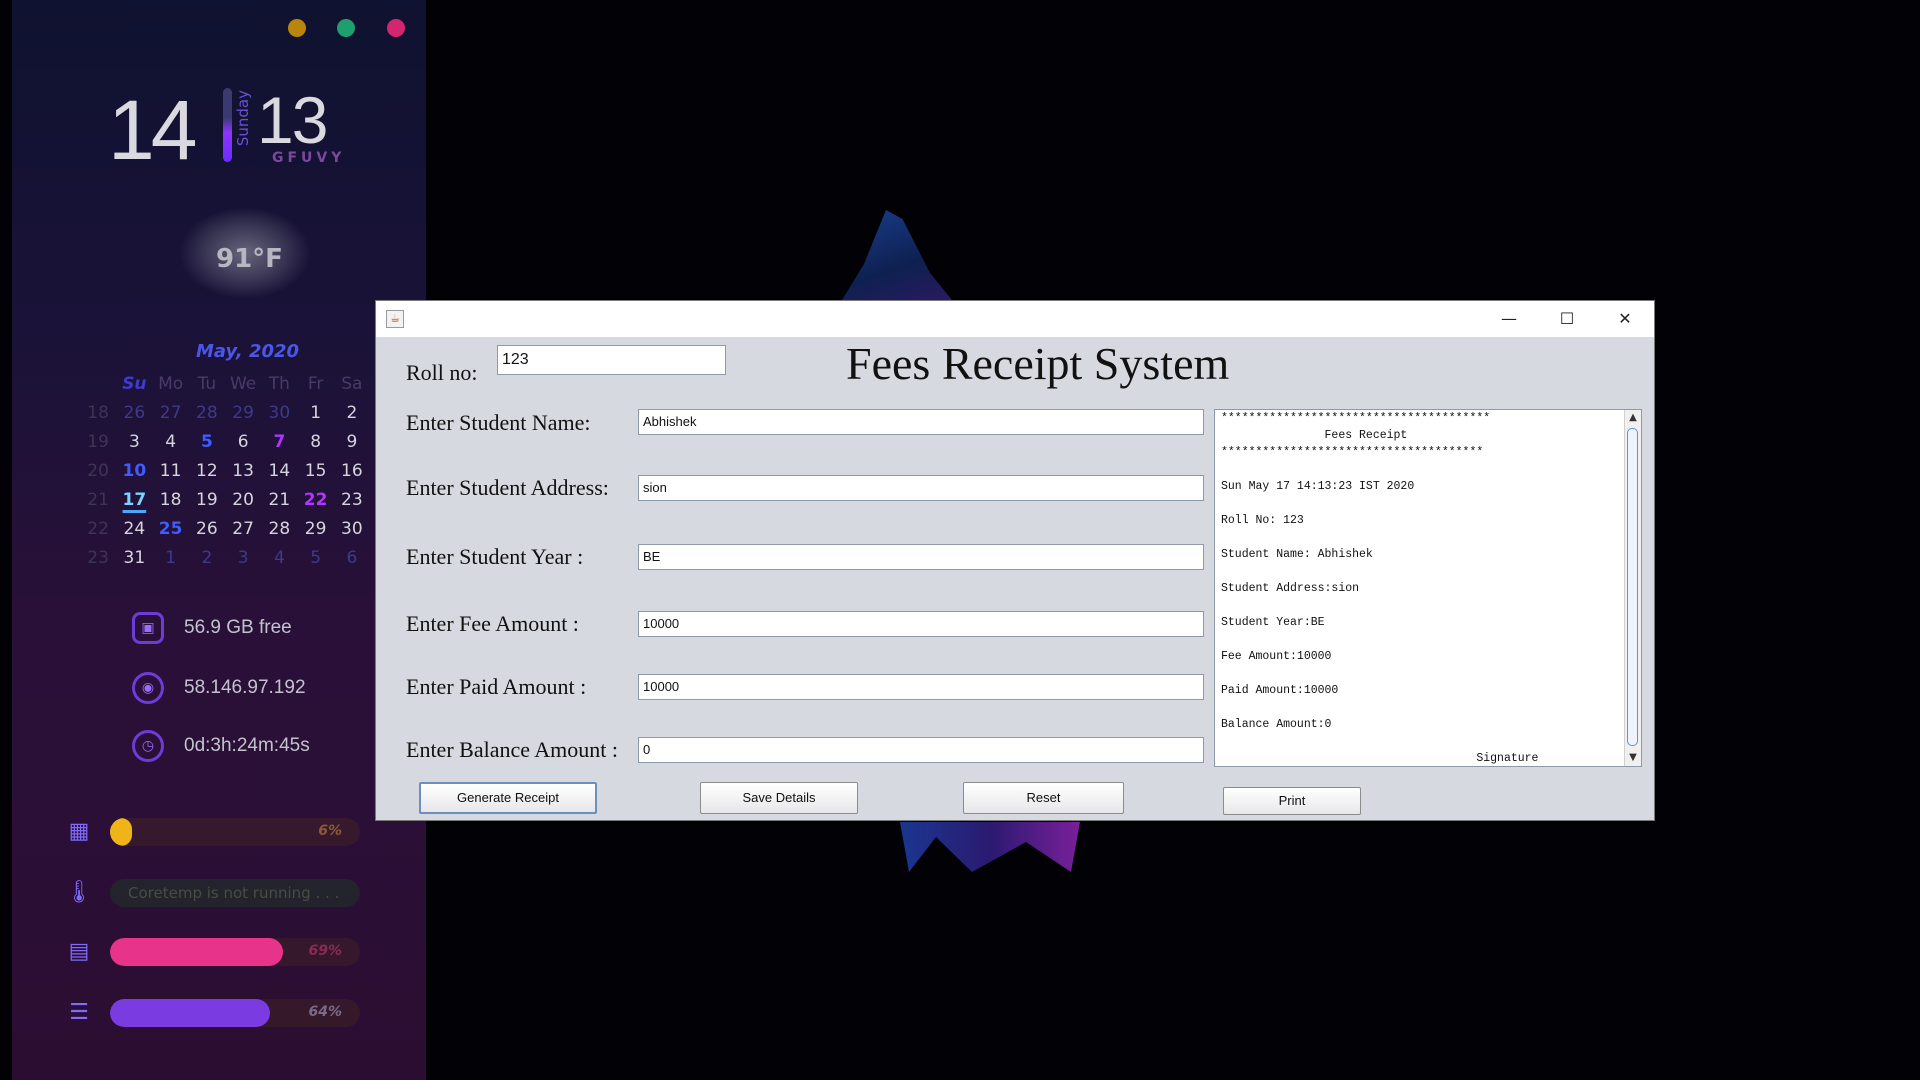  Describe the element at coordinates (170, 470) in the screenshot. I see `calendar-day: 11` at that location.